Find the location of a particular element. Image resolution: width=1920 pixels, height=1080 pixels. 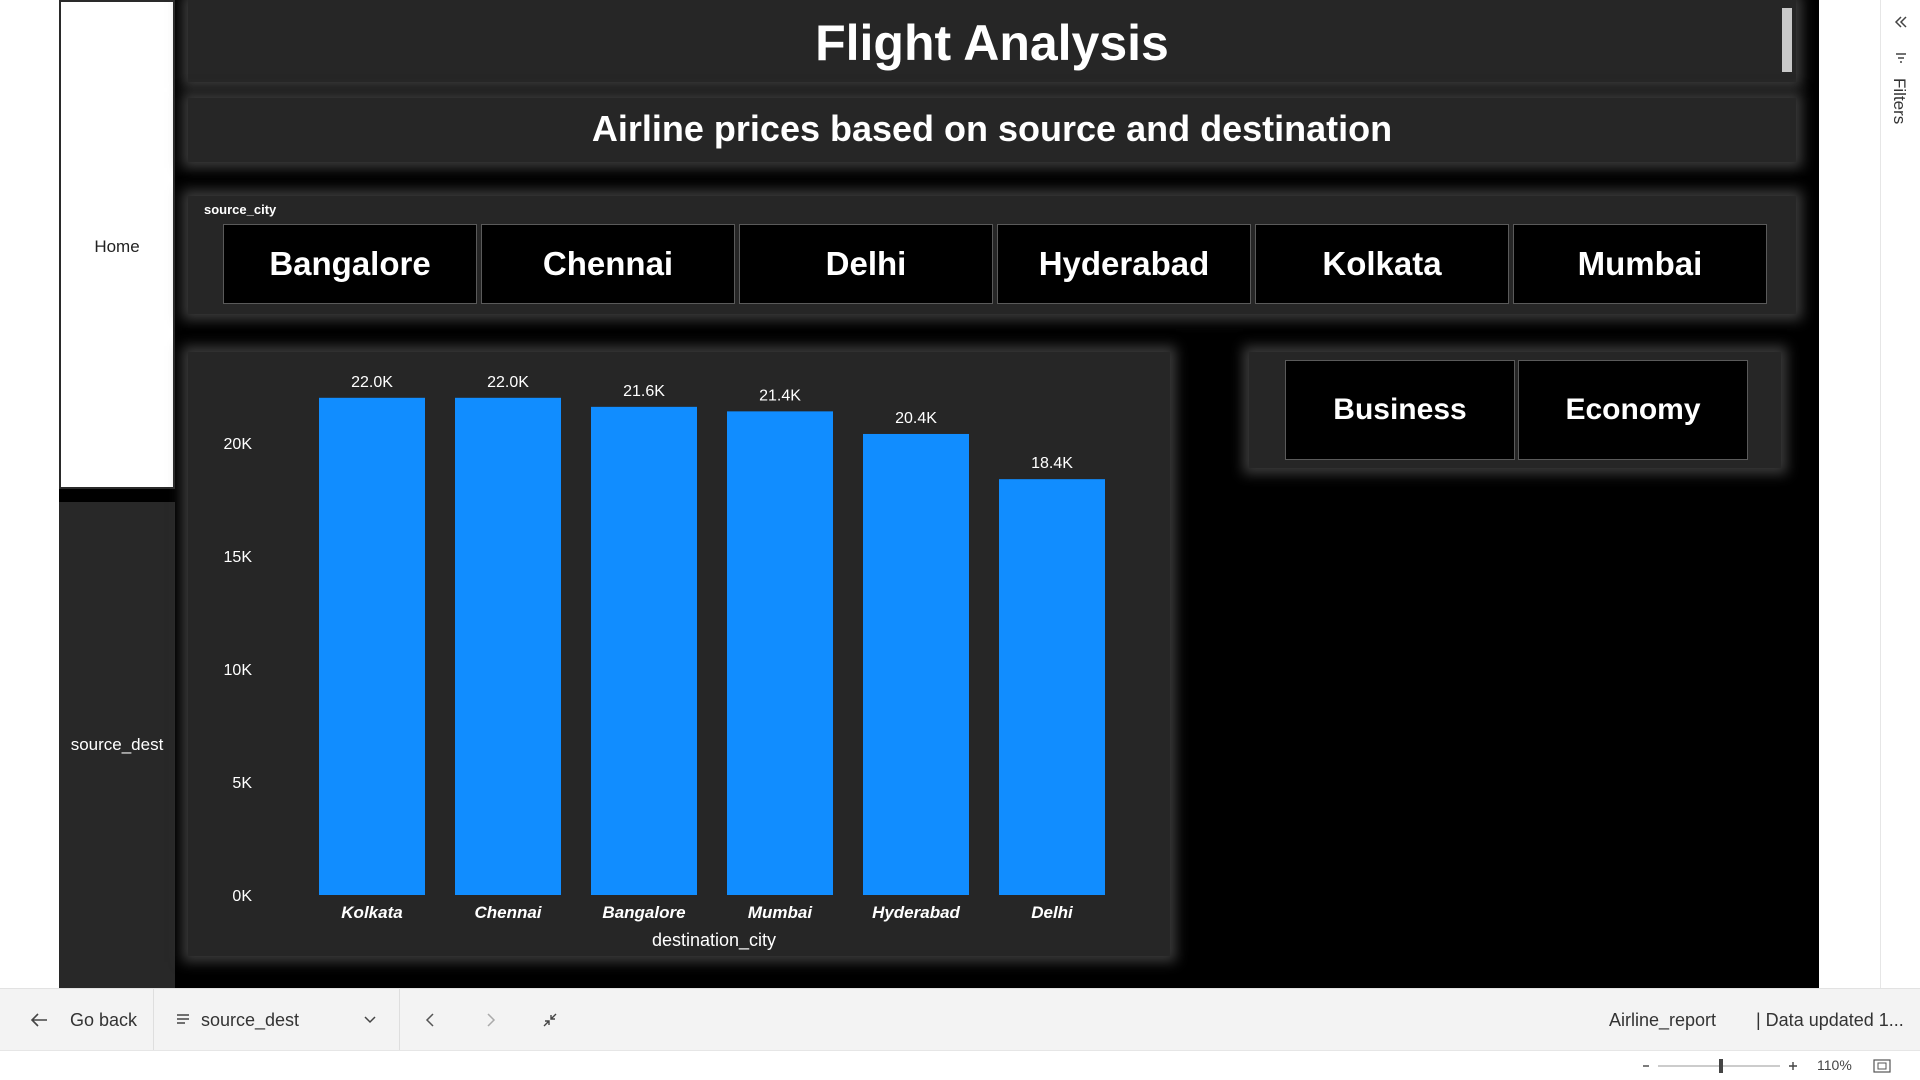

slicer-item-kolkata: Kolkata is located at coordinates (1382, 264).